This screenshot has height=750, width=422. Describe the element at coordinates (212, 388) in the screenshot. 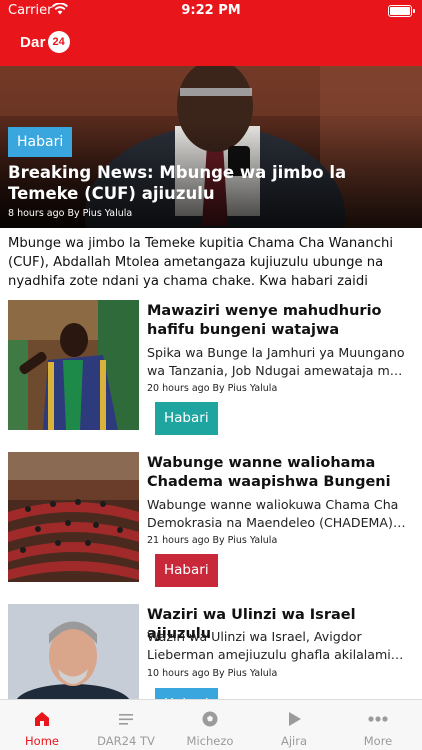

I see `article-meta: 20 hours ago By Pius Yalula` at that location.